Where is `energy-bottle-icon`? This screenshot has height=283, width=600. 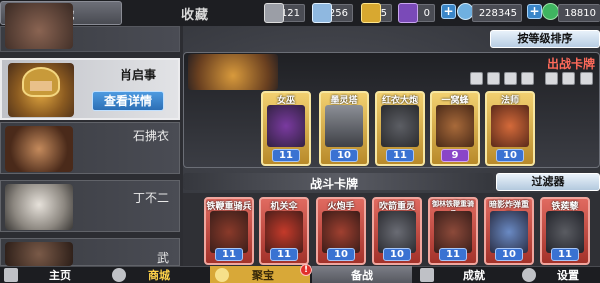
energy-bottle-icon is located at coordinates (274, 13).